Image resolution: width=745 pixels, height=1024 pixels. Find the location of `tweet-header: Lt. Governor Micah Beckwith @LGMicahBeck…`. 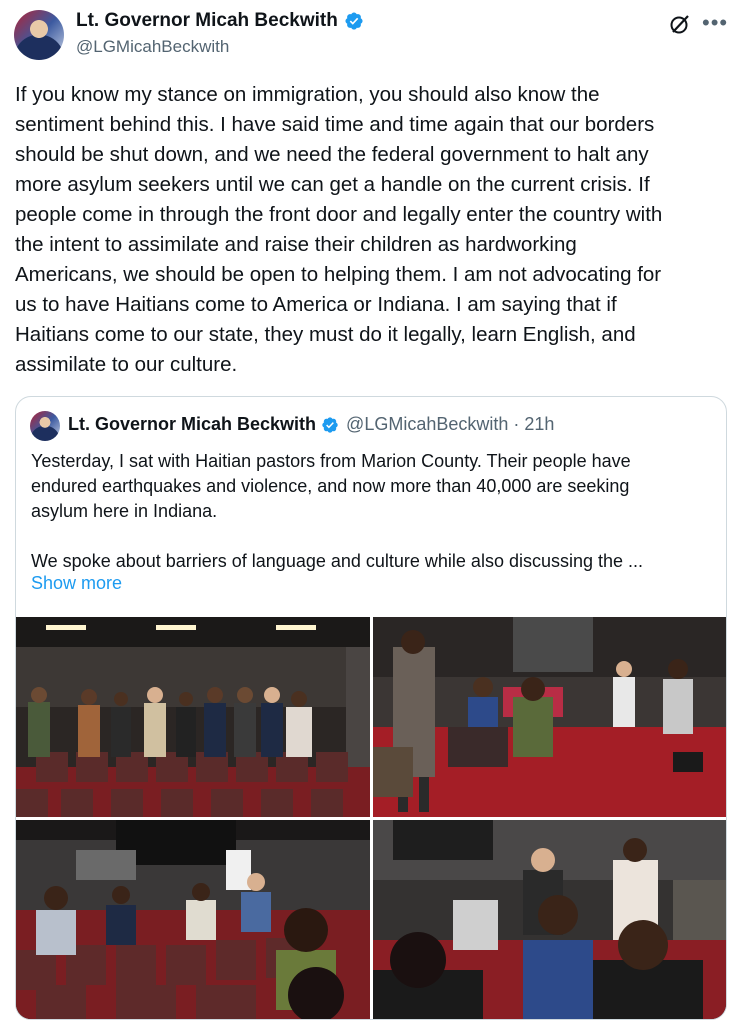

tweet-header: Lt. Governor Micah Beckwith @LGMicahBeck… is located at coordinates (372, 35).